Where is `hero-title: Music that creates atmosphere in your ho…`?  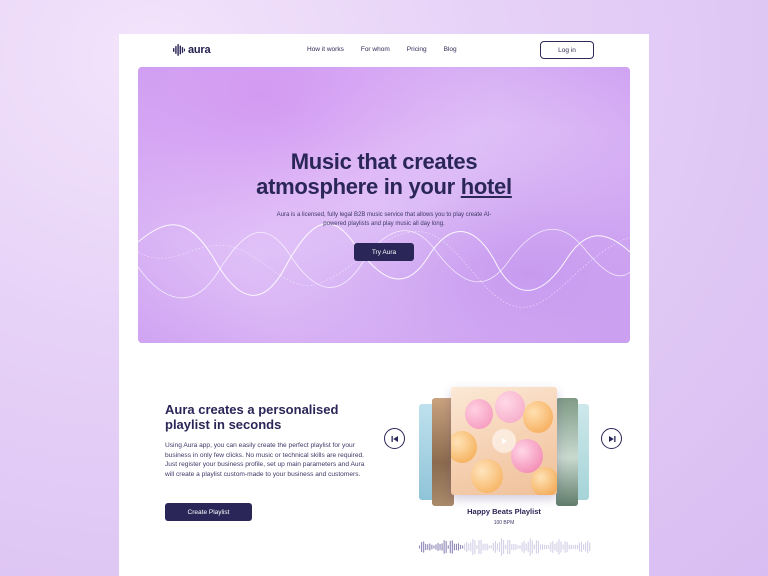
hero-title: Music that creates atmosphere in your ho… is located at coordinates (384, 174).